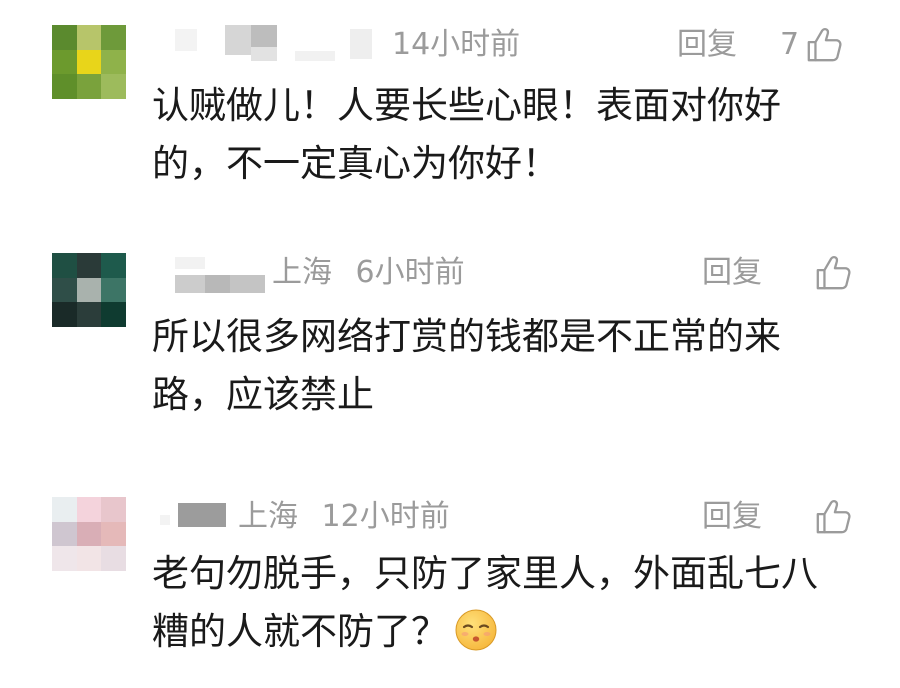 Image resolution: width=900 pixels, height=688 pixels. Describe the element at coordinates (385, 516) in the screenshot. I see `comment-time: 12小时前` at that location.